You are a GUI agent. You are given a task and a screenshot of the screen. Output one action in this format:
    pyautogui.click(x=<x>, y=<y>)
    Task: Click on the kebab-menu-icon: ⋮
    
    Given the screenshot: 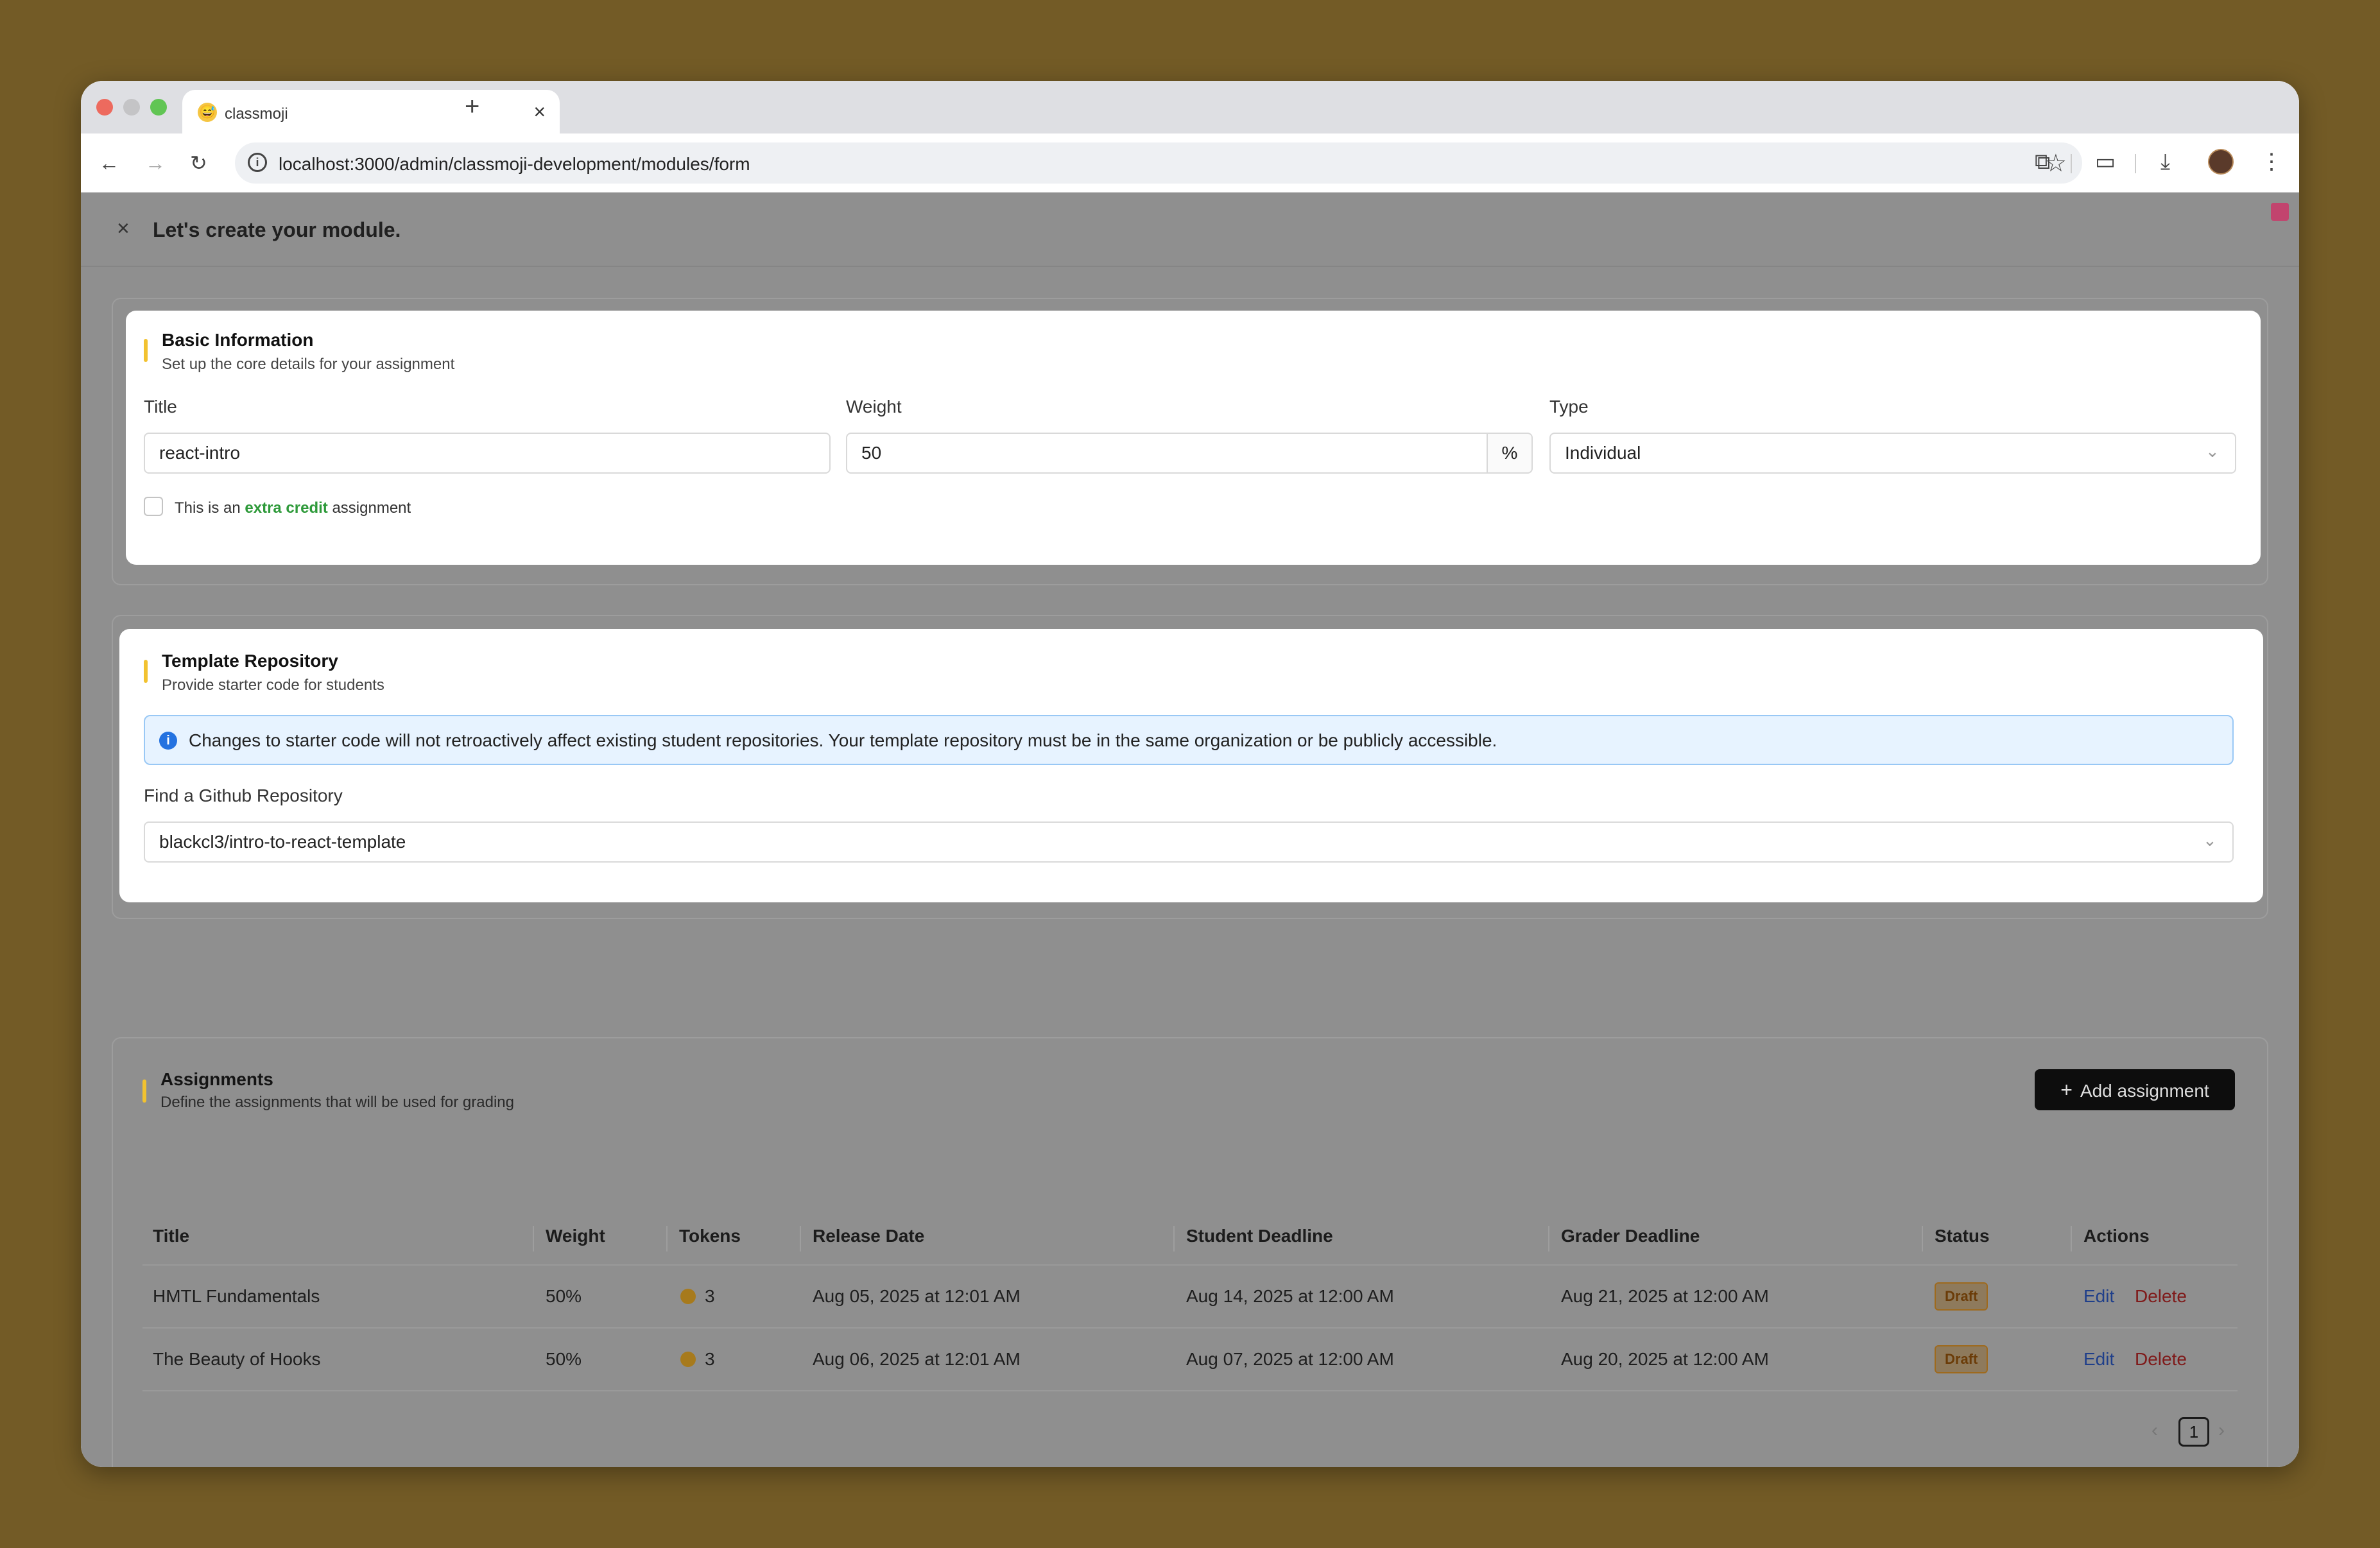 What is the action you would take?
    pyautogui.click(x=2271, y=162)
    